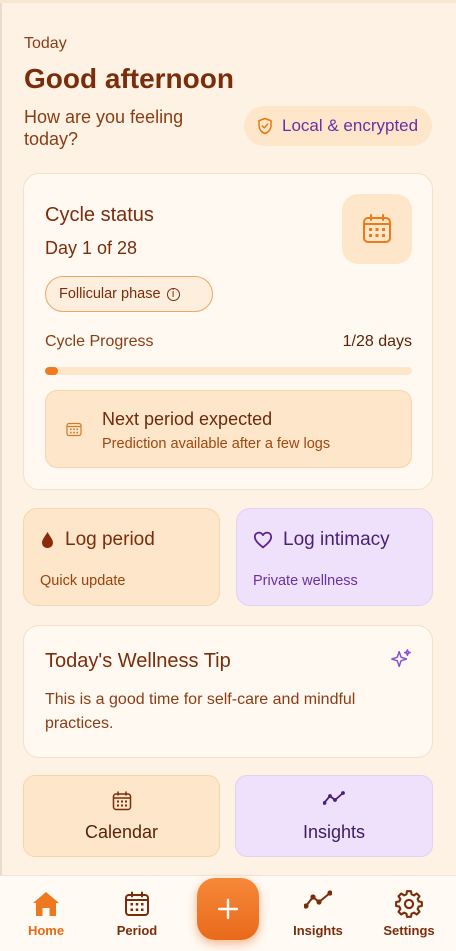 The width and height of the screenshot is (456, 951). Describe the element at coordinates (228, 1) in the screenshot. I see `top-edge` at that location.